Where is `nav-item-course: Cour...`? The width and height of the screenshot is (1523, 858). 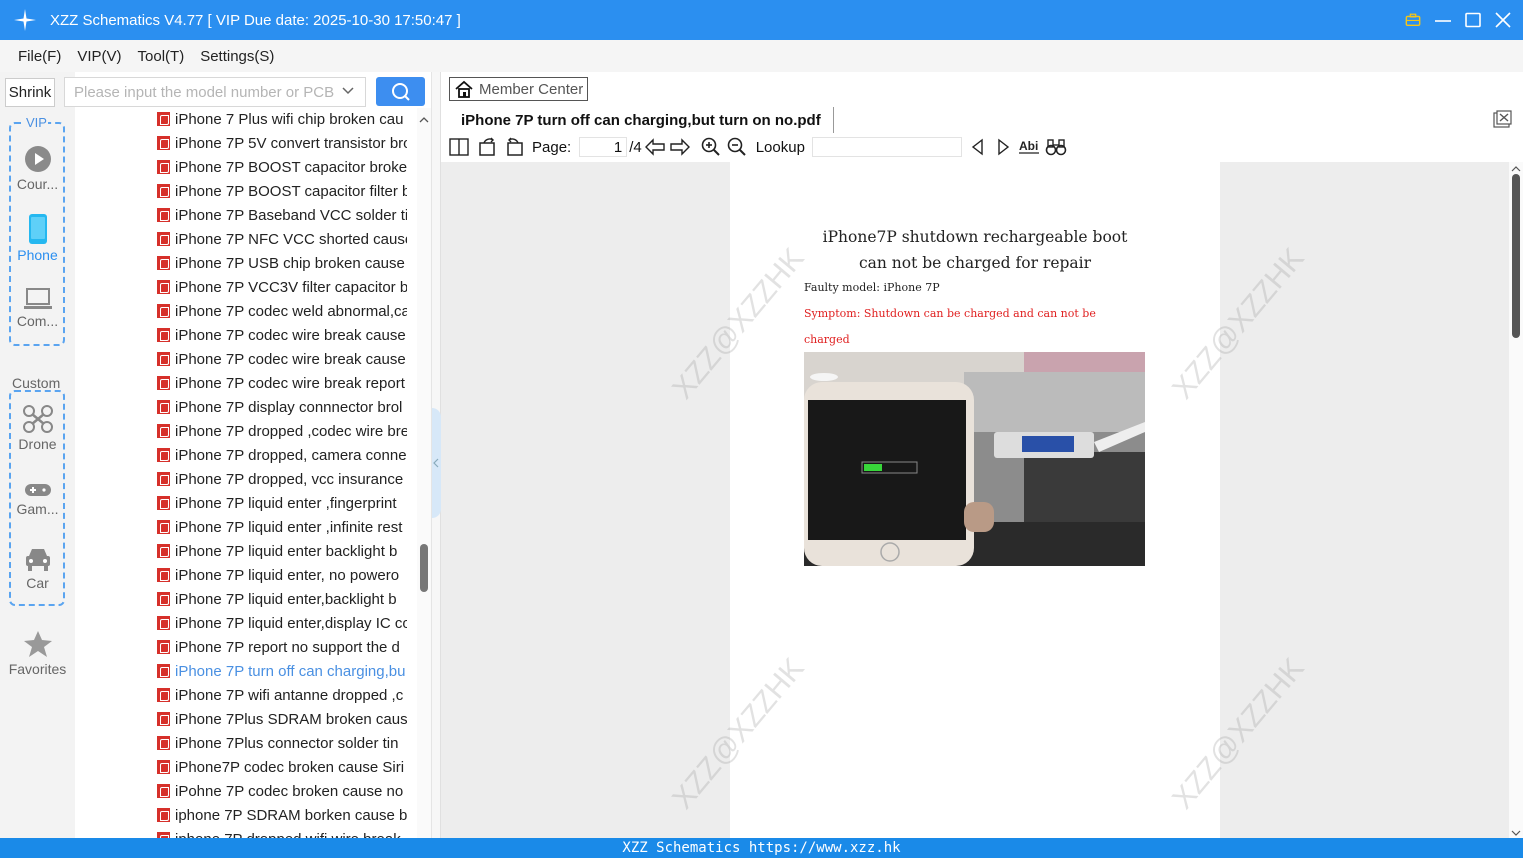
nav-item-course: Cour... is located at coordinates (37, 168).